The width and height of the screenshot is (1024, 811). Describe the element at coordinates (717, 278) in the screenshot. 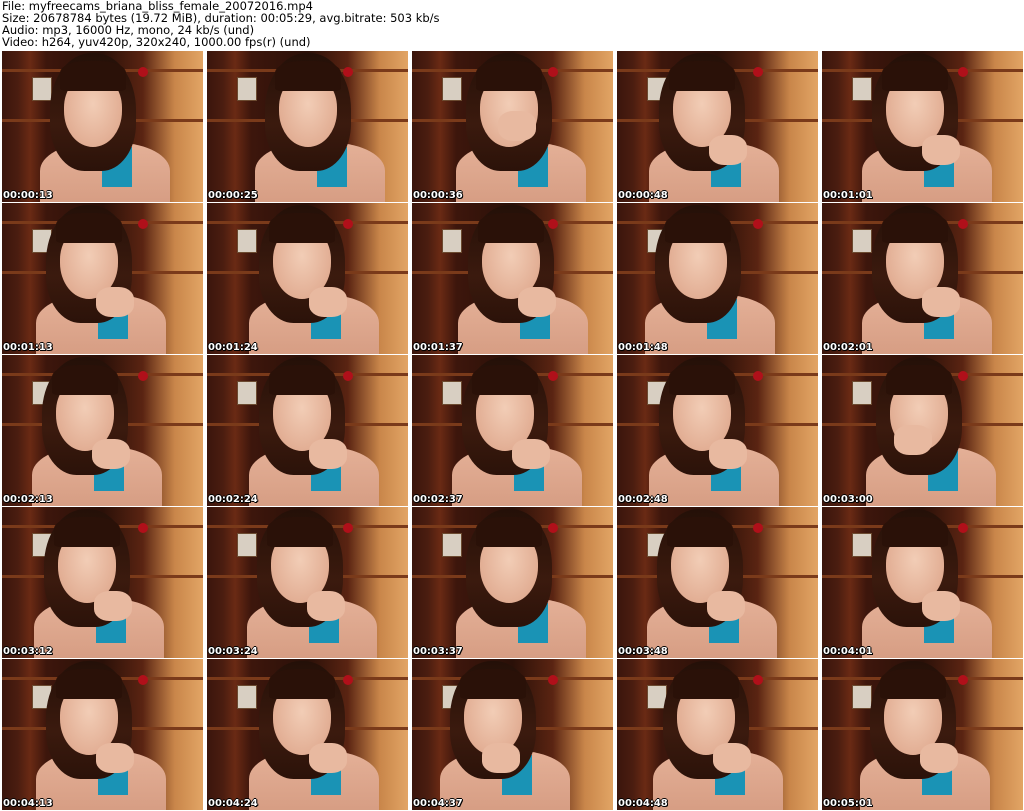

I see `video-frame-thumbnail: 00:01:48` at that location.